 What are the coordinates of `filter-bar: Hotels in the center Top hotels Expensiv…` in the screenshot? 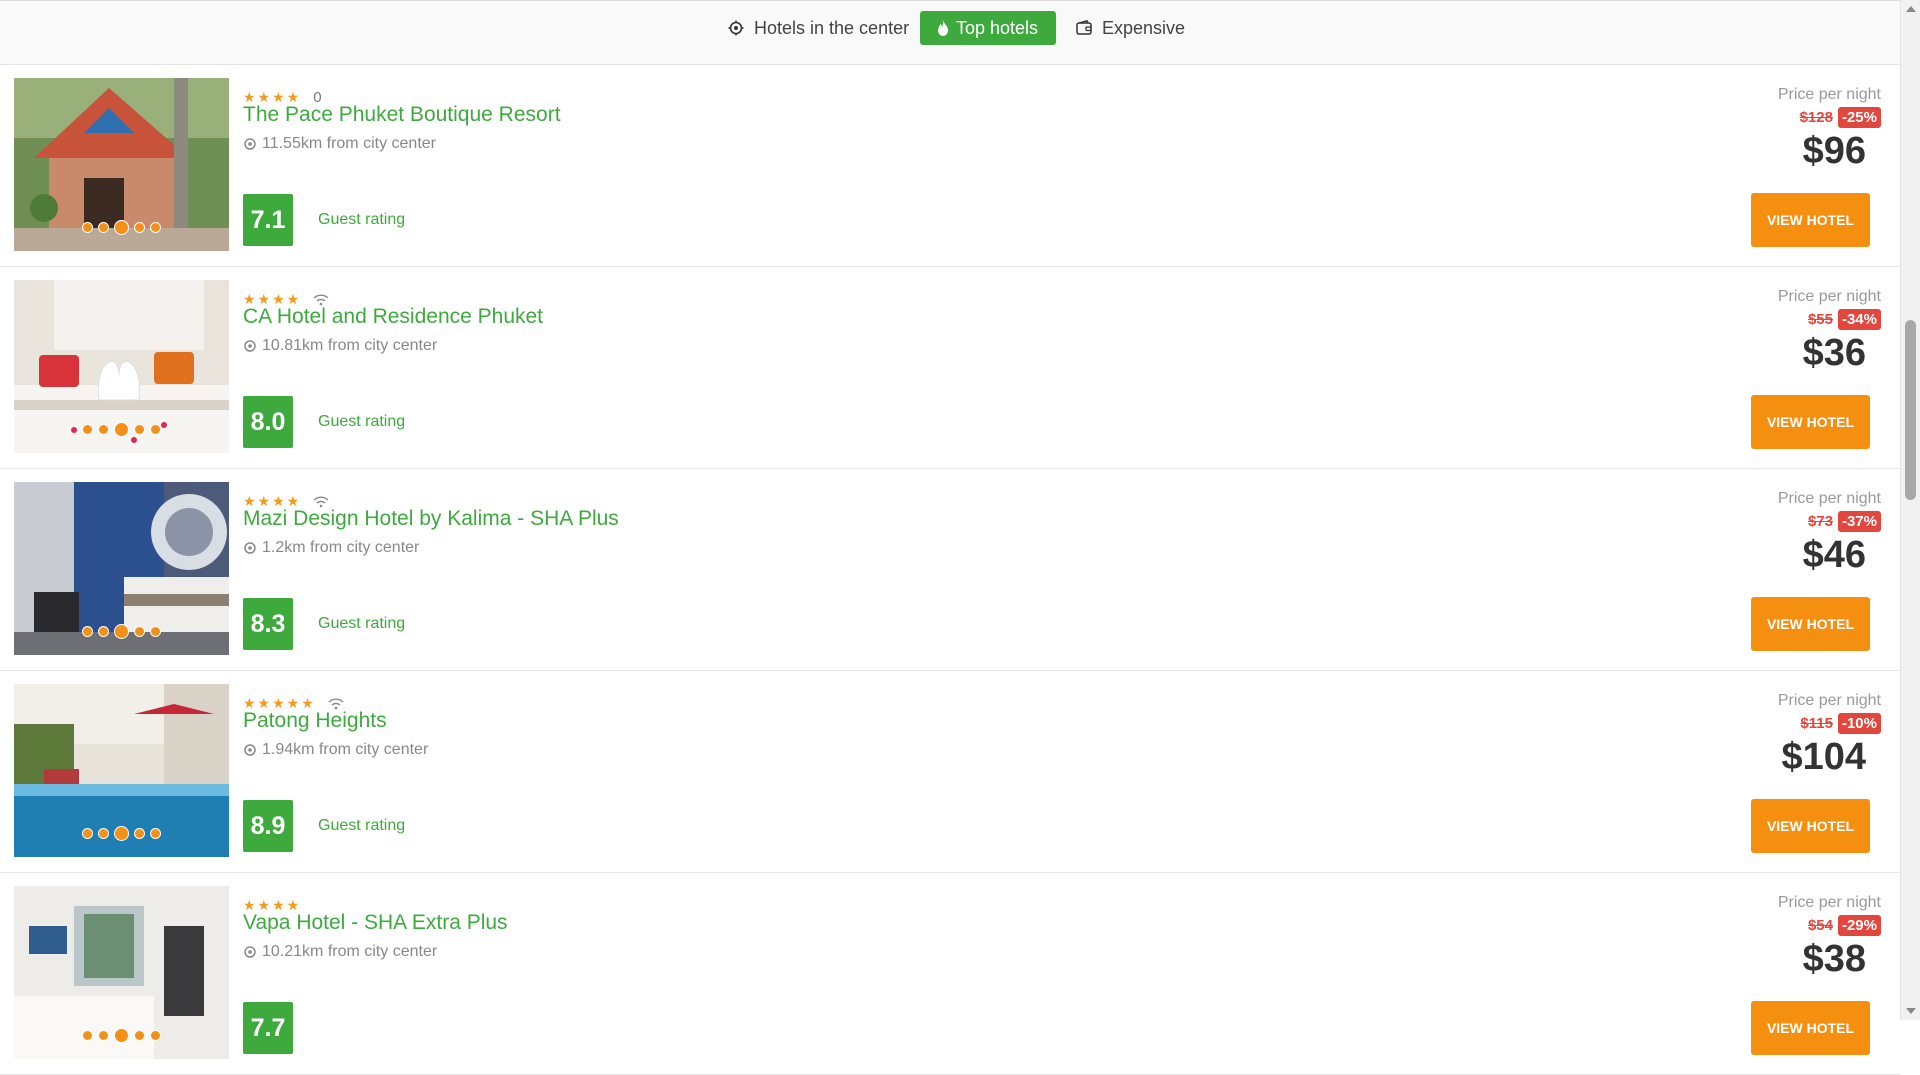 It's located at (950, 32).